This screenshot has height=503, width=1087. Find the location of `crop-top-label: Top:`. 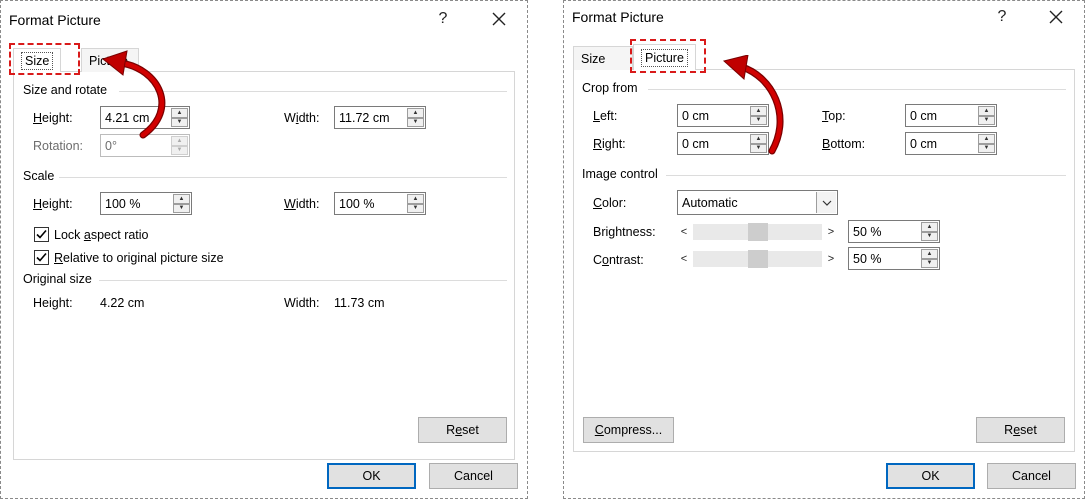

crop-top-label: Top: is located at coordinates (834, 116).